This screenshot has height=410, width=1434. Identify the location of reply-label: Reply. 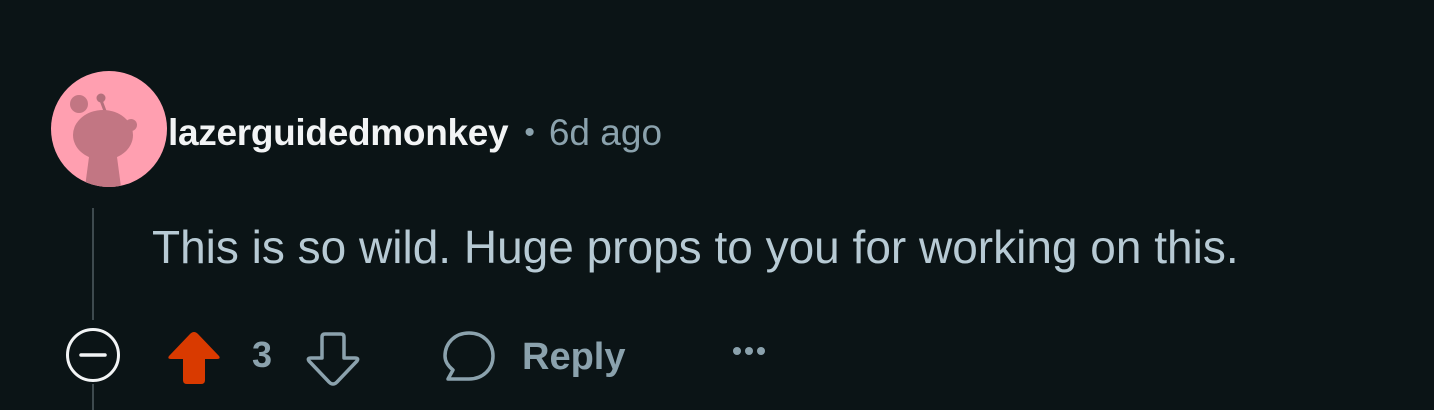
(573, 357).